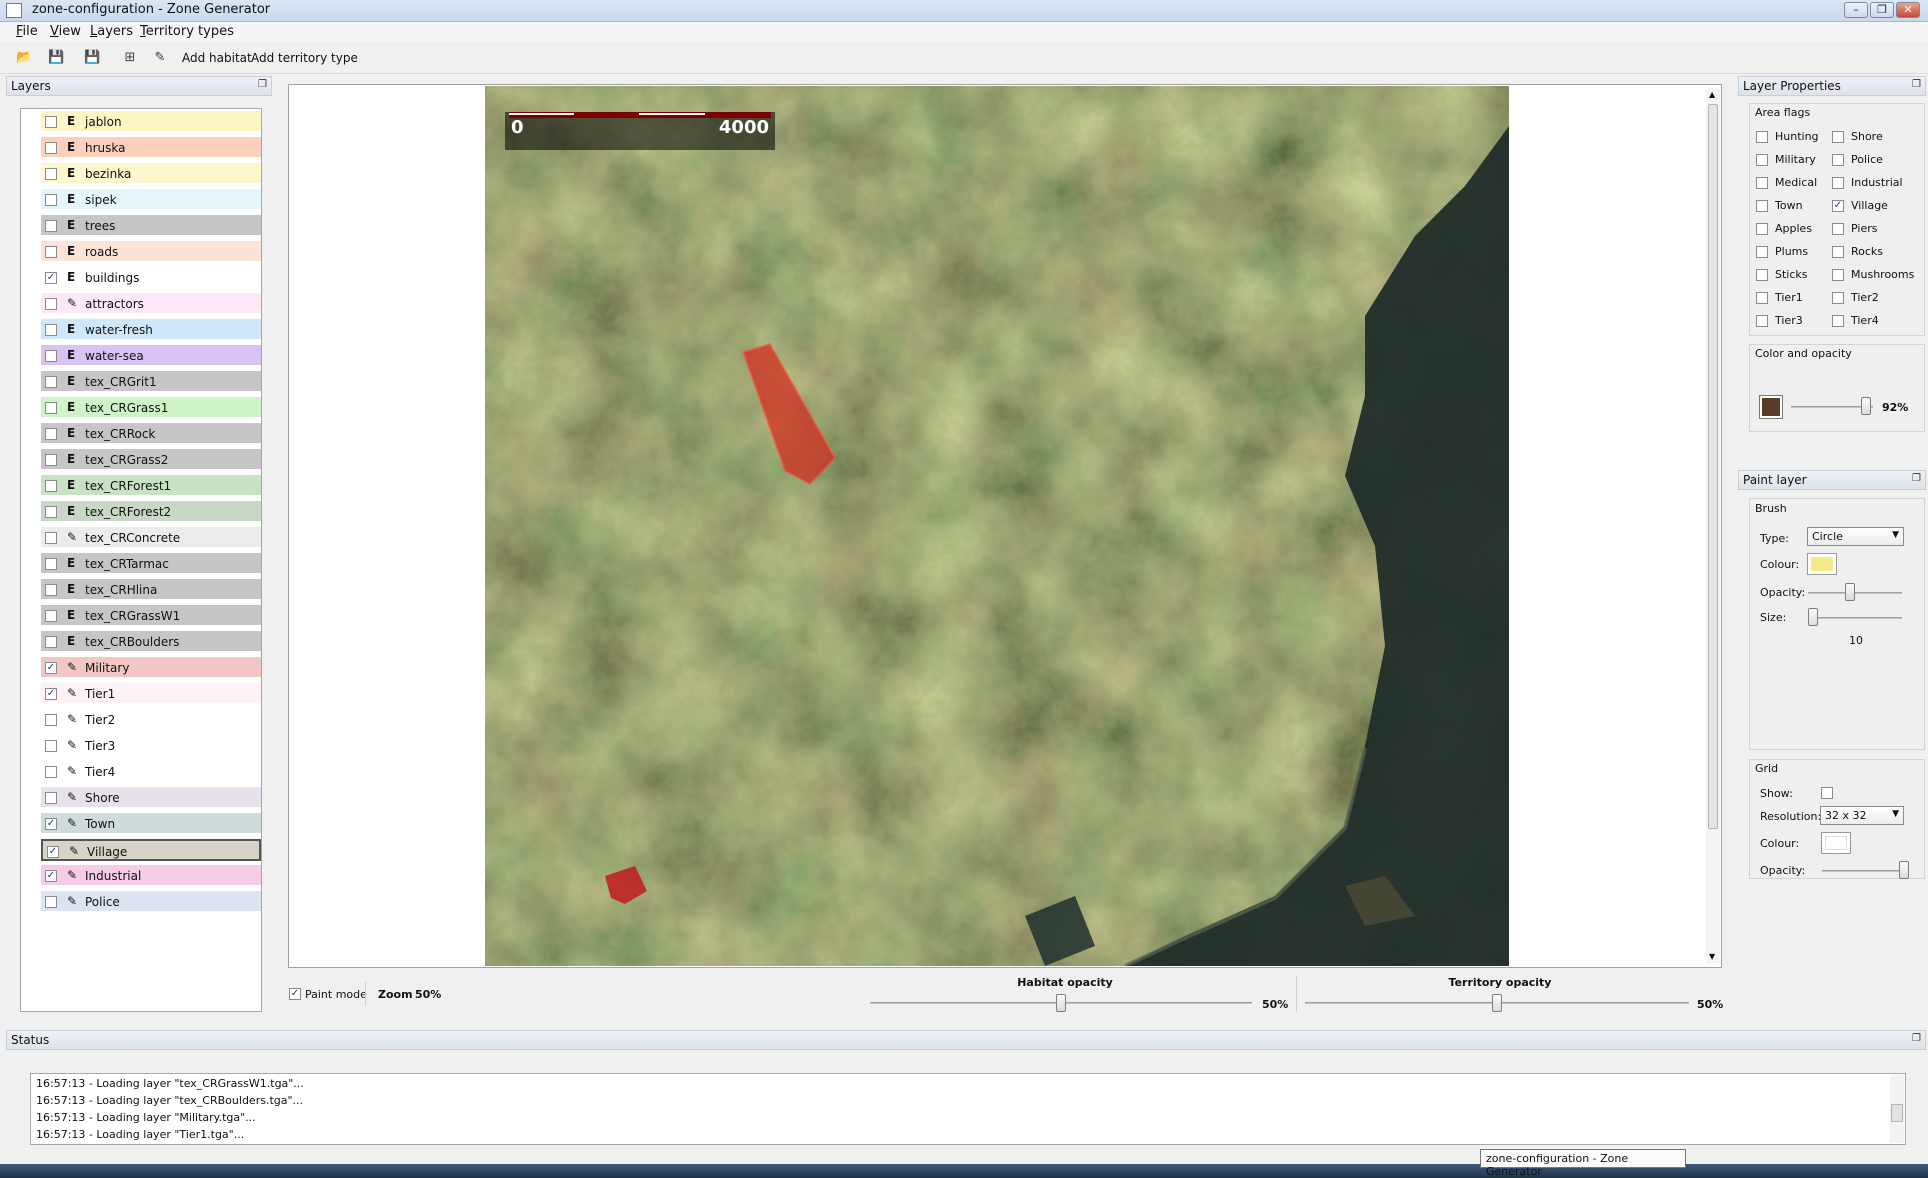  Describe the element at coordinates (1855, 618) in the screenshot. I see `brush-size-track` at that location.